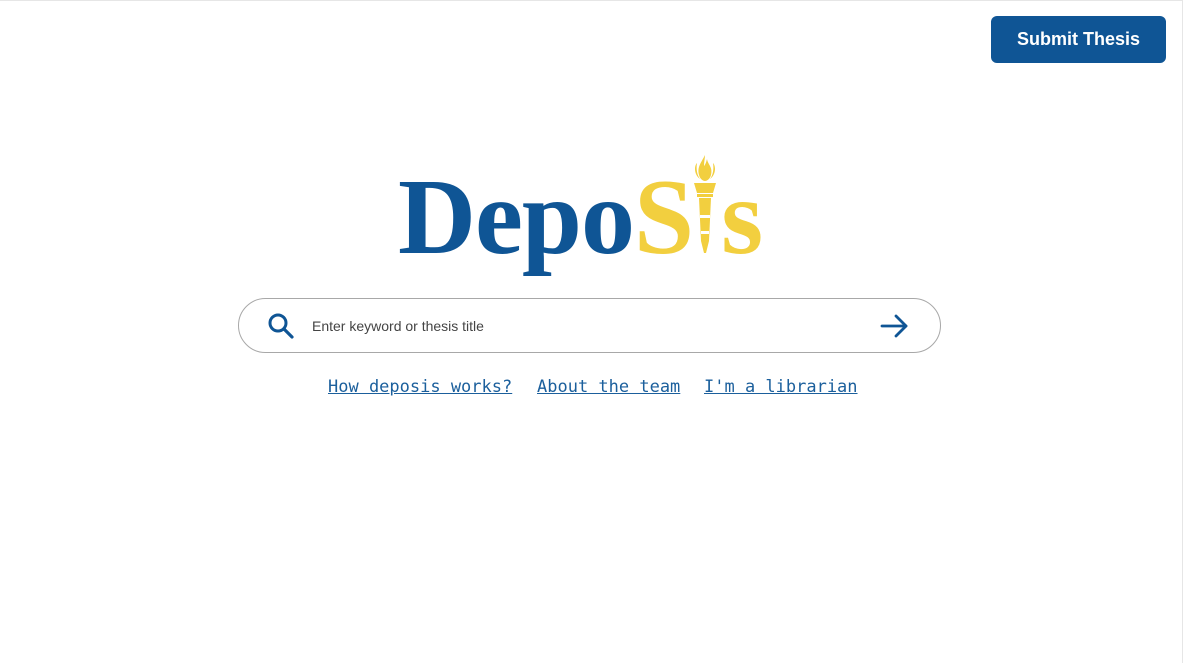  I want to click on submit-thesis-button: Submit Thesis, so click(1078, 39).